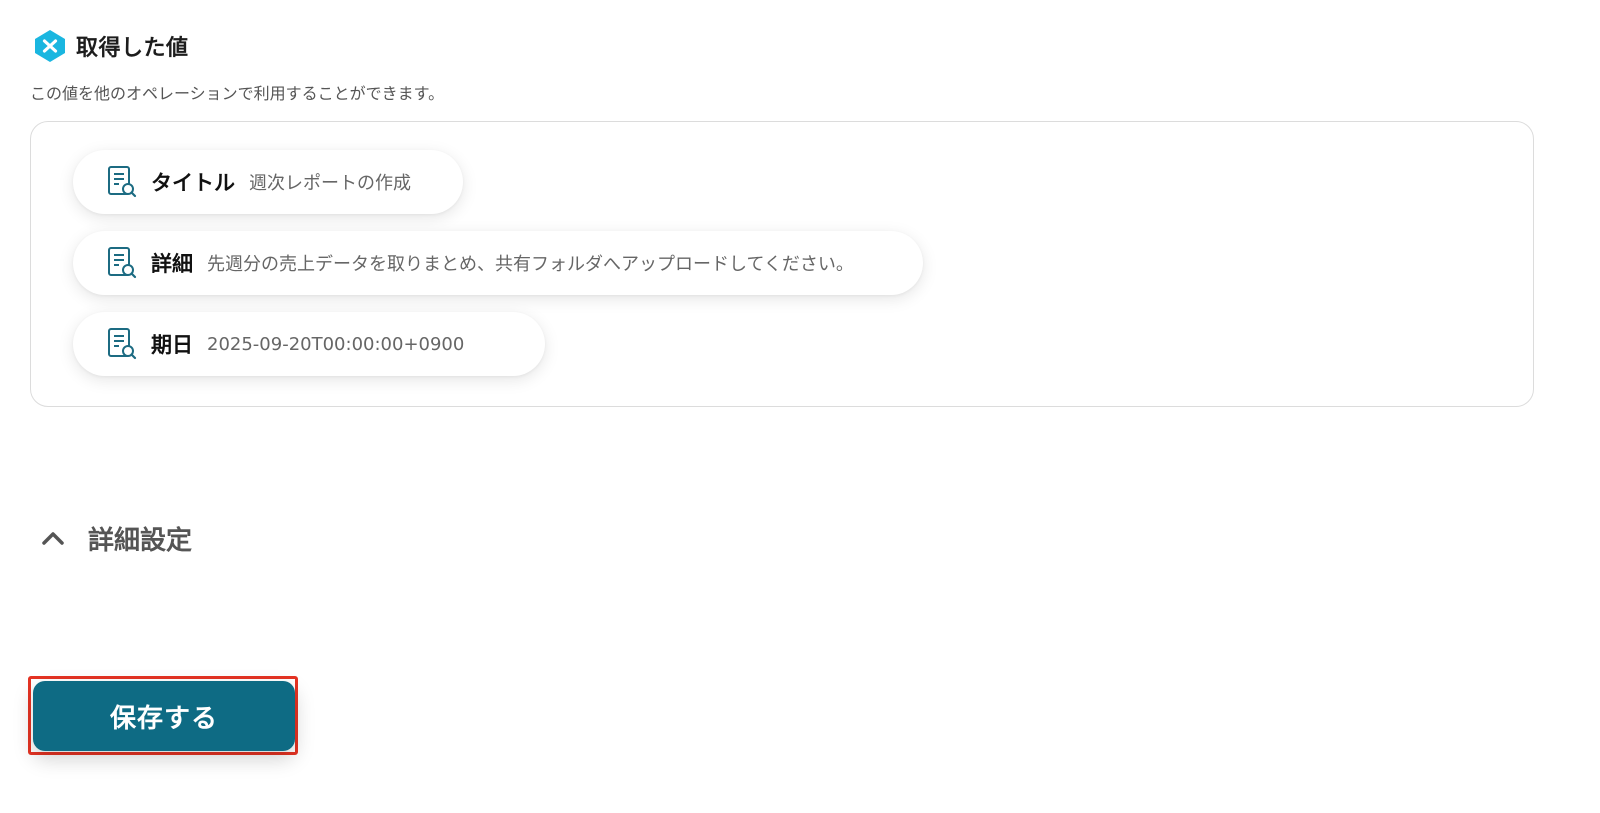  I want to click on yoom-logo-icon, so click(50, 46).